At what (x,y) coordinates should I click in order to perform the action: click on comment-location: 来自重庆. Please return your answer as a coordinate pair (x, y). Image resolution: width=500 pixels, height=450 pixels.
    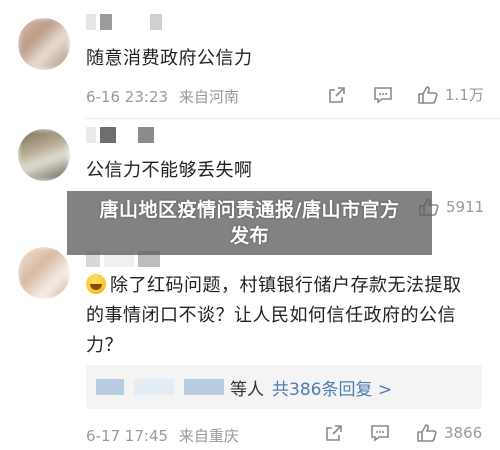
    Looking at the image, I should click on (208, 436).